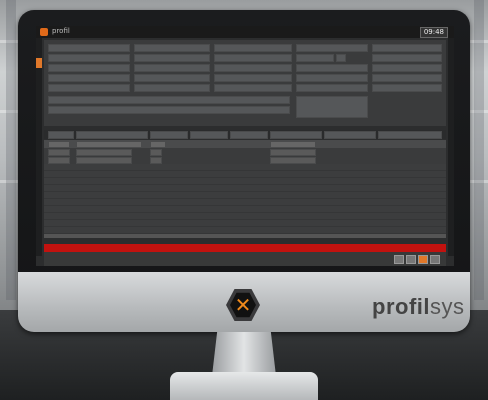 Image resolution: width=488 pixels, height=400 pixels. Describe the element at coordinates (61, 31) in the screenshot. I see `app-title: profil` at that location.